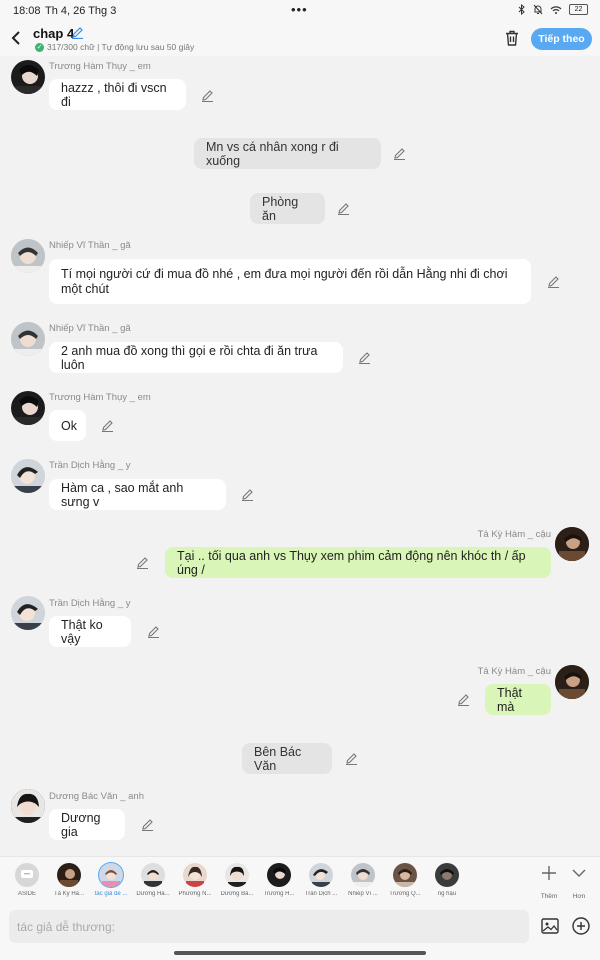 This screenshot has width=600, height=960. Describe the element at coordinates (27, 875) in the screenshot. I see `aside-icon` at that location.